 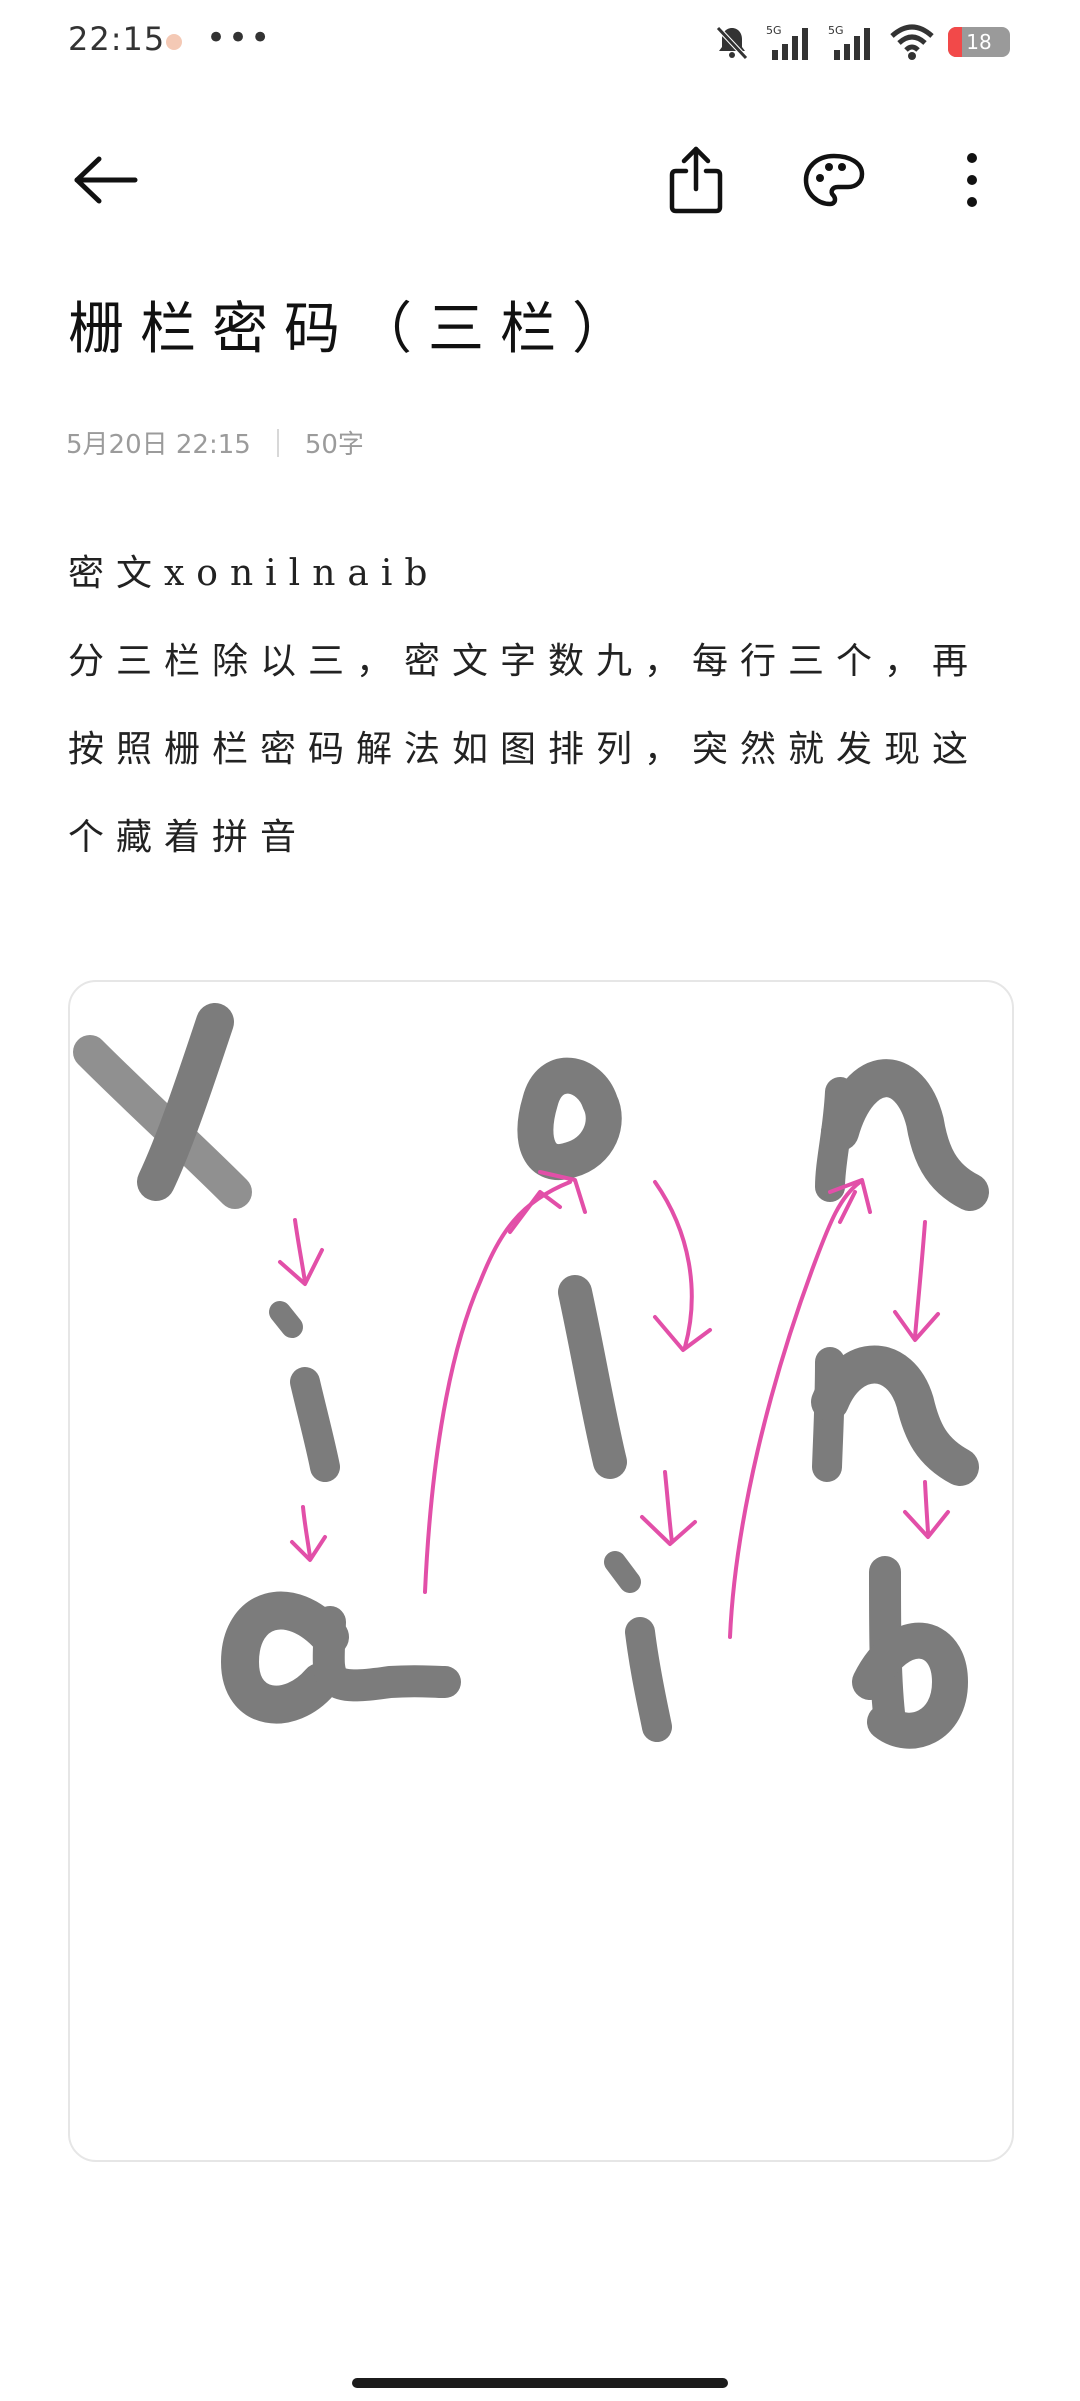 I want to click on palette-button, so click(x=834, y=180).